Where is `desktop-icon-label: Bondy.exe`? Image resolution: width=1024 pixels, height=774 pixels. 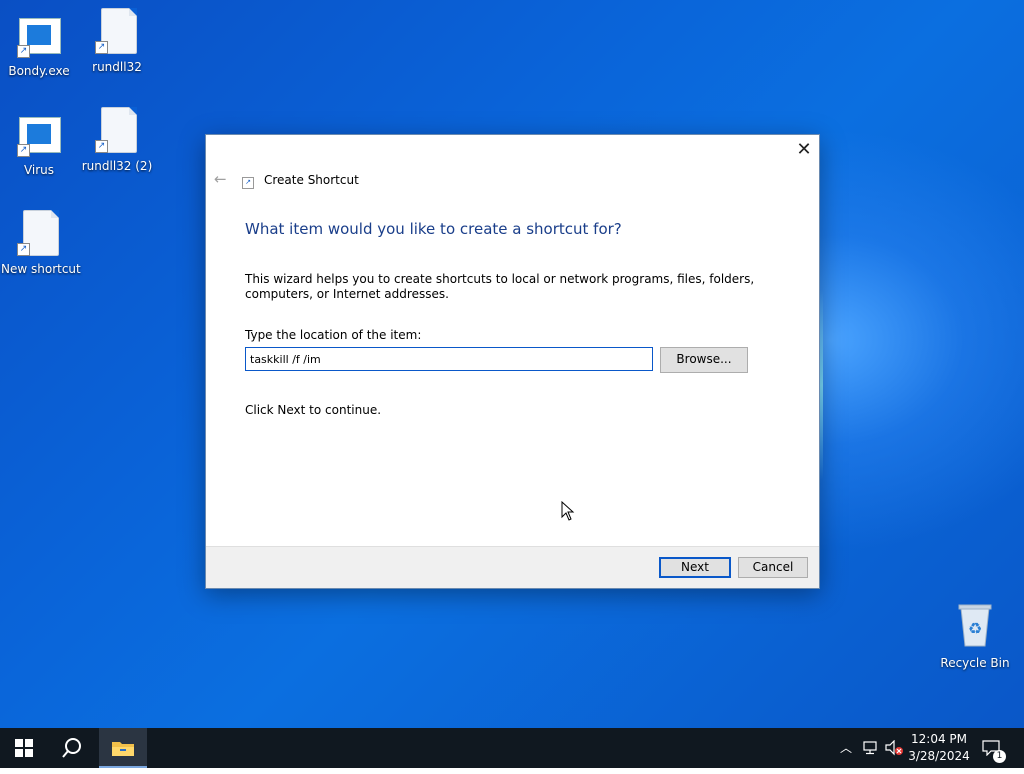 desktop-icon-label: Bondy.exe is located at coordinates (39, 71).